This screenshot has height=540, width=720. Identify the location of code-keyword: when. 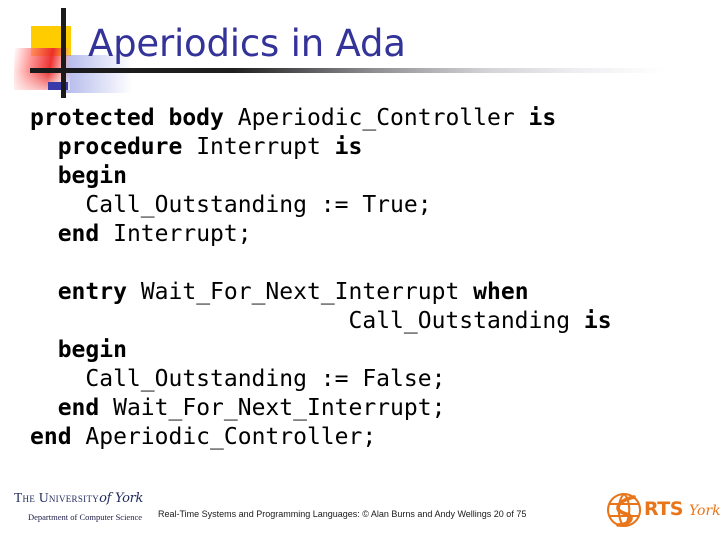
(501, 292).